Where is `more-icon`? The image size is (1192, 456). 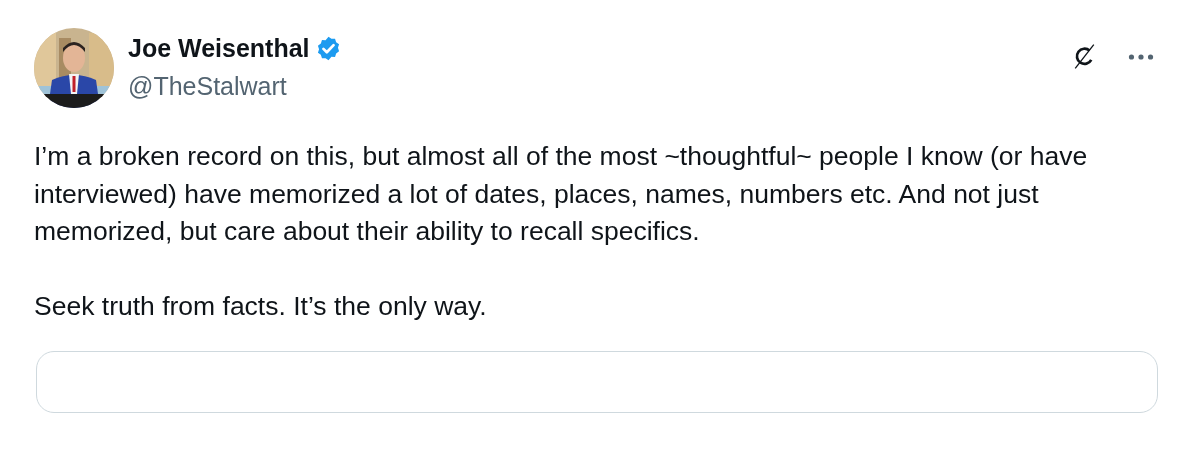
more-icon is located at coordinates (1141, 56).